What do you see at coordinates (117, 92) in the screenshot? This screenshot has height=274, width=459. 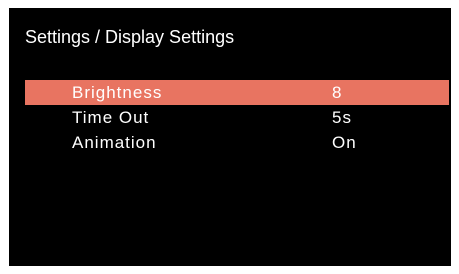 I see `menu-item-label: Brightness` at bounding box center [117, 92].